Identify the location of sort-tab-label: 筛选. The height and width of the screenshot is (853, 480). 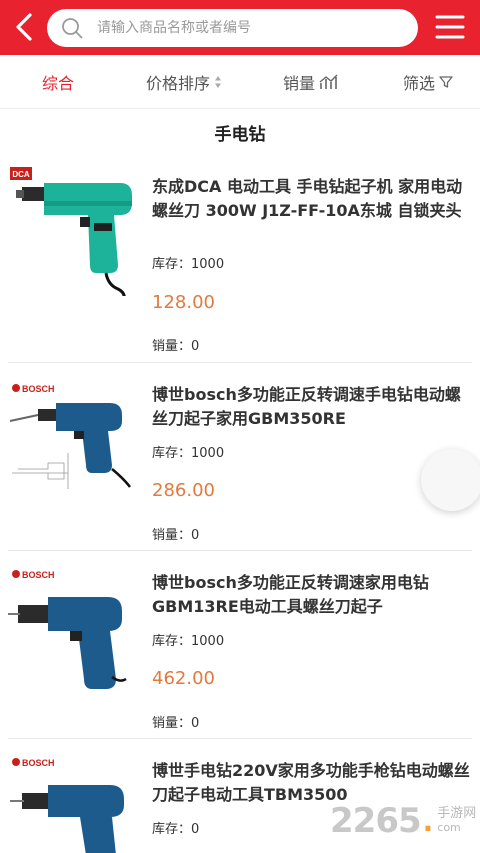
(419, 83).